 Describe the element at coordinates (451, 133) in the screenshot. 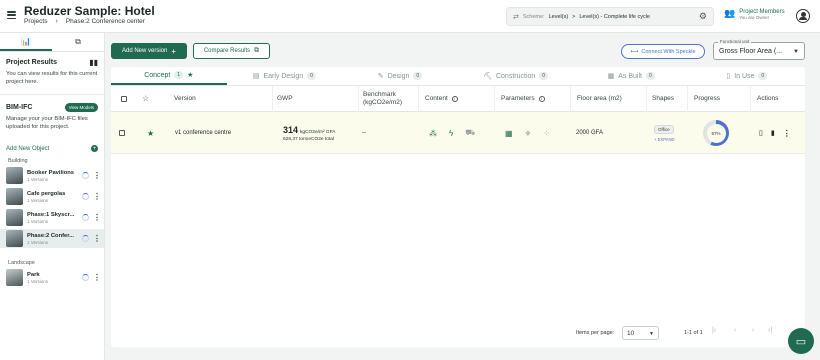

I see `energy-icon: ϟ` at that location.